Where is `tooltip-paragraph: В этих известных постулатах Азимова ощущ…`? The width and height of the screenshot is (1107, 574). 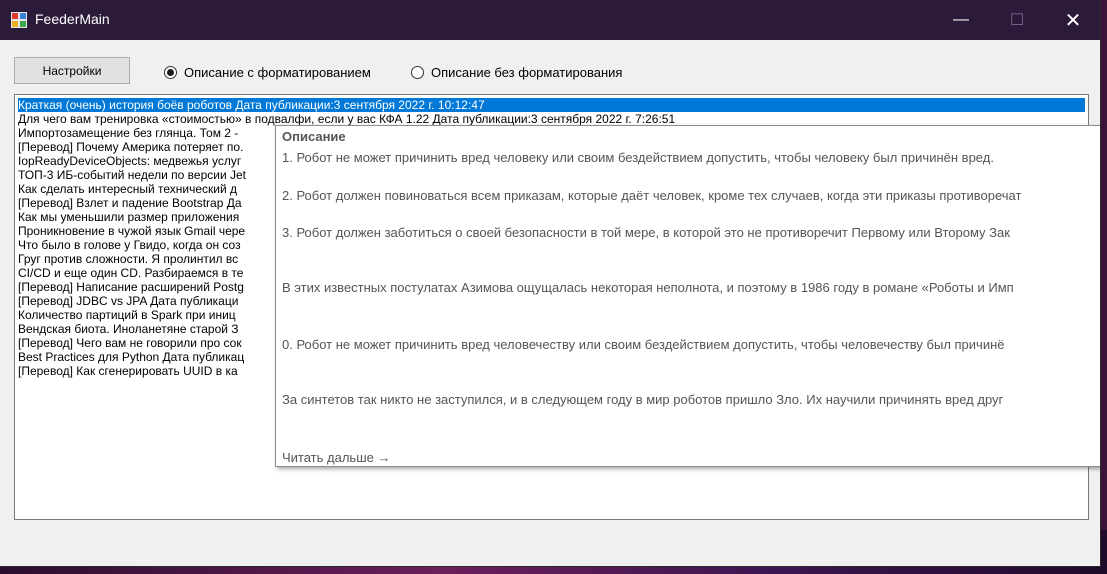
tooltip-paragraph: В этих известных постулатах Азимова ощущ… is located at coordinates (648, 287).